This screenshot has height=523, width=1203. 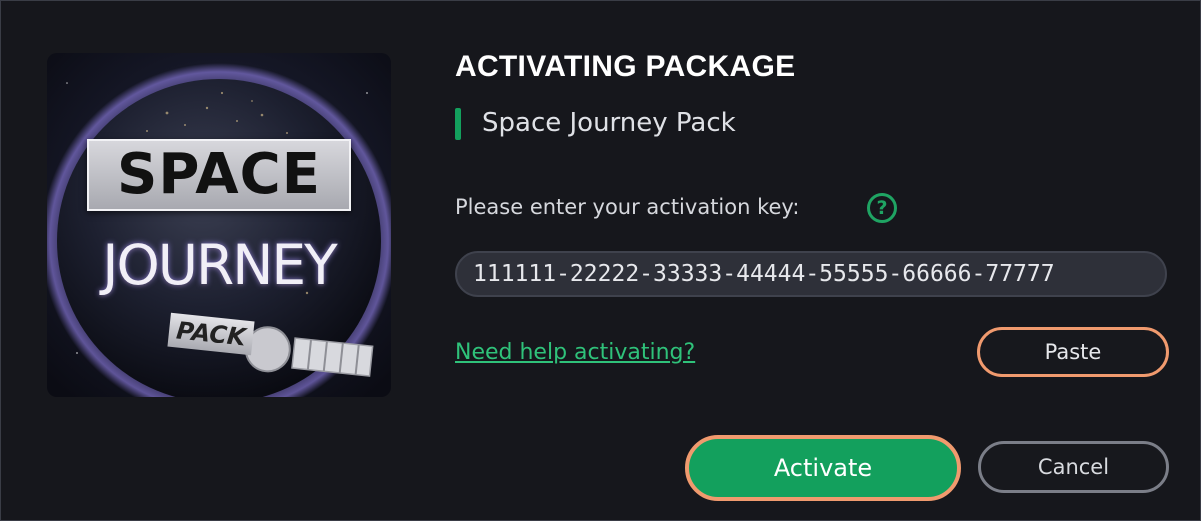 I want to click on artwork-space-plate: SPACE, so click(x=219, y=175).